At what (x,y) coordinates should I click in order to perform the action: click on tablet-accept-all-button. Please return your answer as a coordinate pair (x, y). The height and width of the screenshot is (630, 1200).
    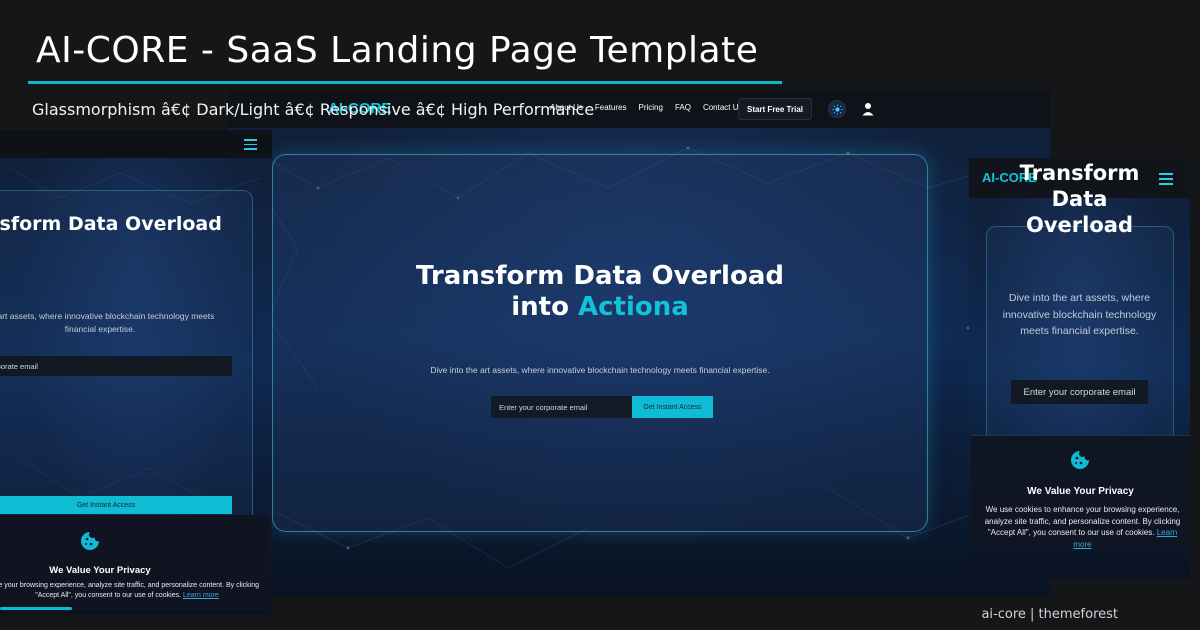
    Looking at the image, I should click on (36, 608).